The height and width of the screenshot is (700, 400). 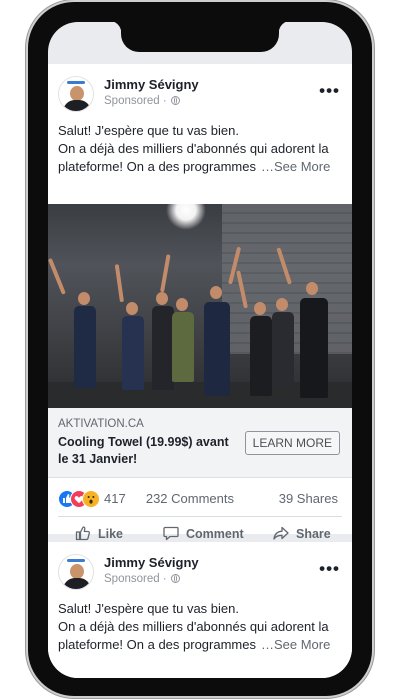 What do you see at coordinates (292, 443) in the screenshot?
I see `learn-more-button: LEARN MORE` at bounding box center [292, 443].